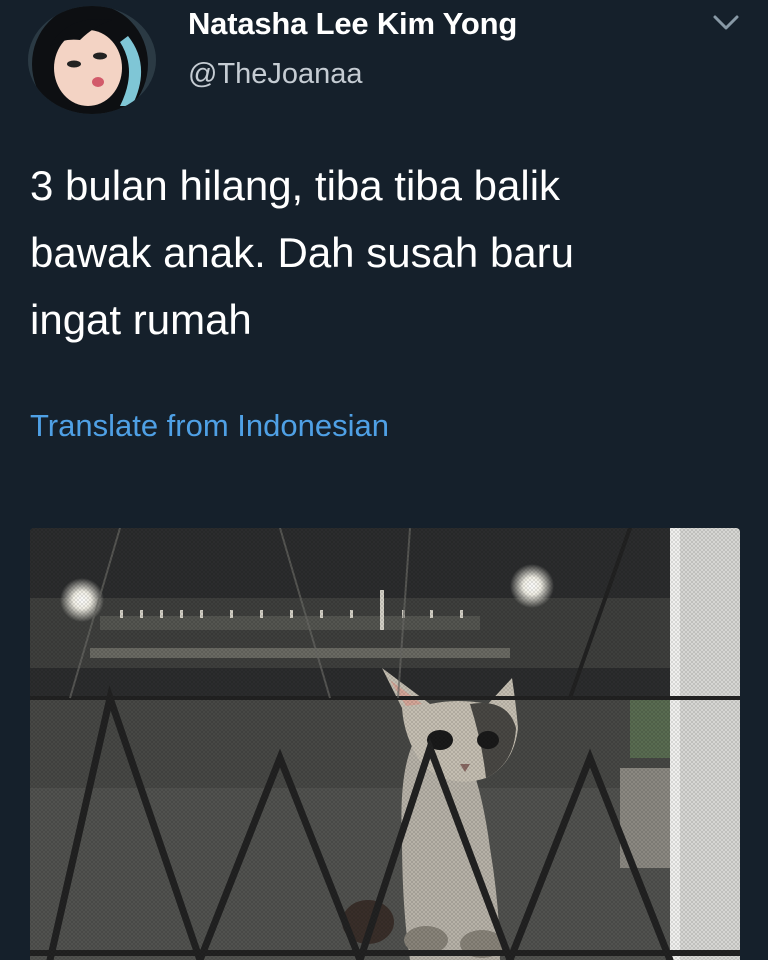 Image resolution: width=768 pixels, height=960 pixels. What do you see at coordinates (352, 24) in the screenshot?
I see `display-name: Natasha Lee Kim Yong` at bounding box center [352, 24].